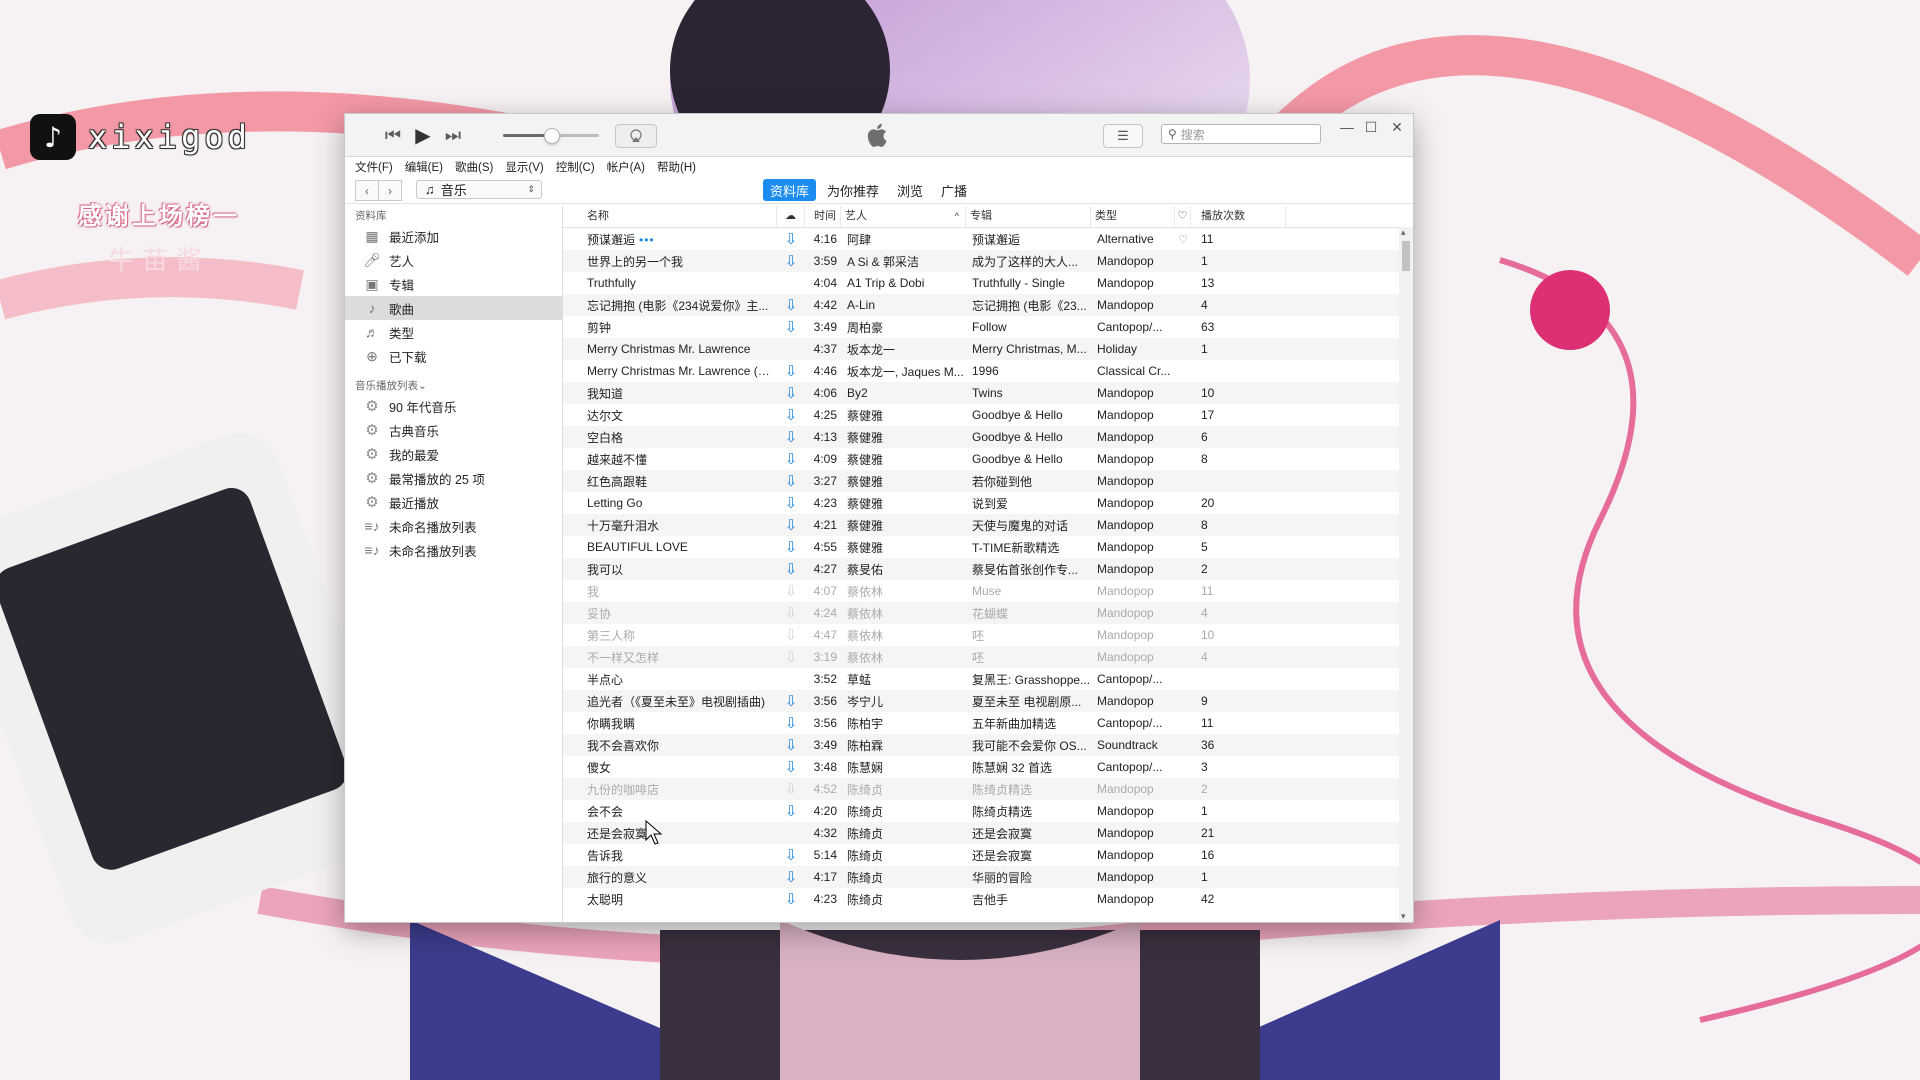  Describe the element at coordinates (453, 308) in the screenshot. I see `sidebar-item-songs: ♪ 歌曲` at that location.